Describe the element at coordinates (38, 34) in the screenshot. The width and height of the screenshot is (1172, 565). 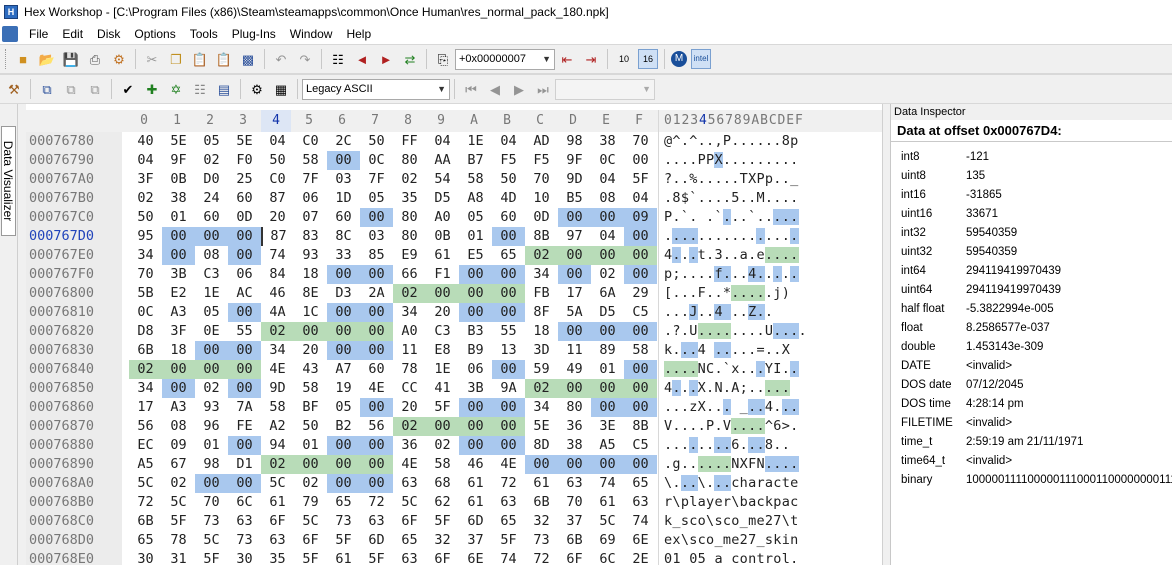
I see `menu-file: File` at that location.